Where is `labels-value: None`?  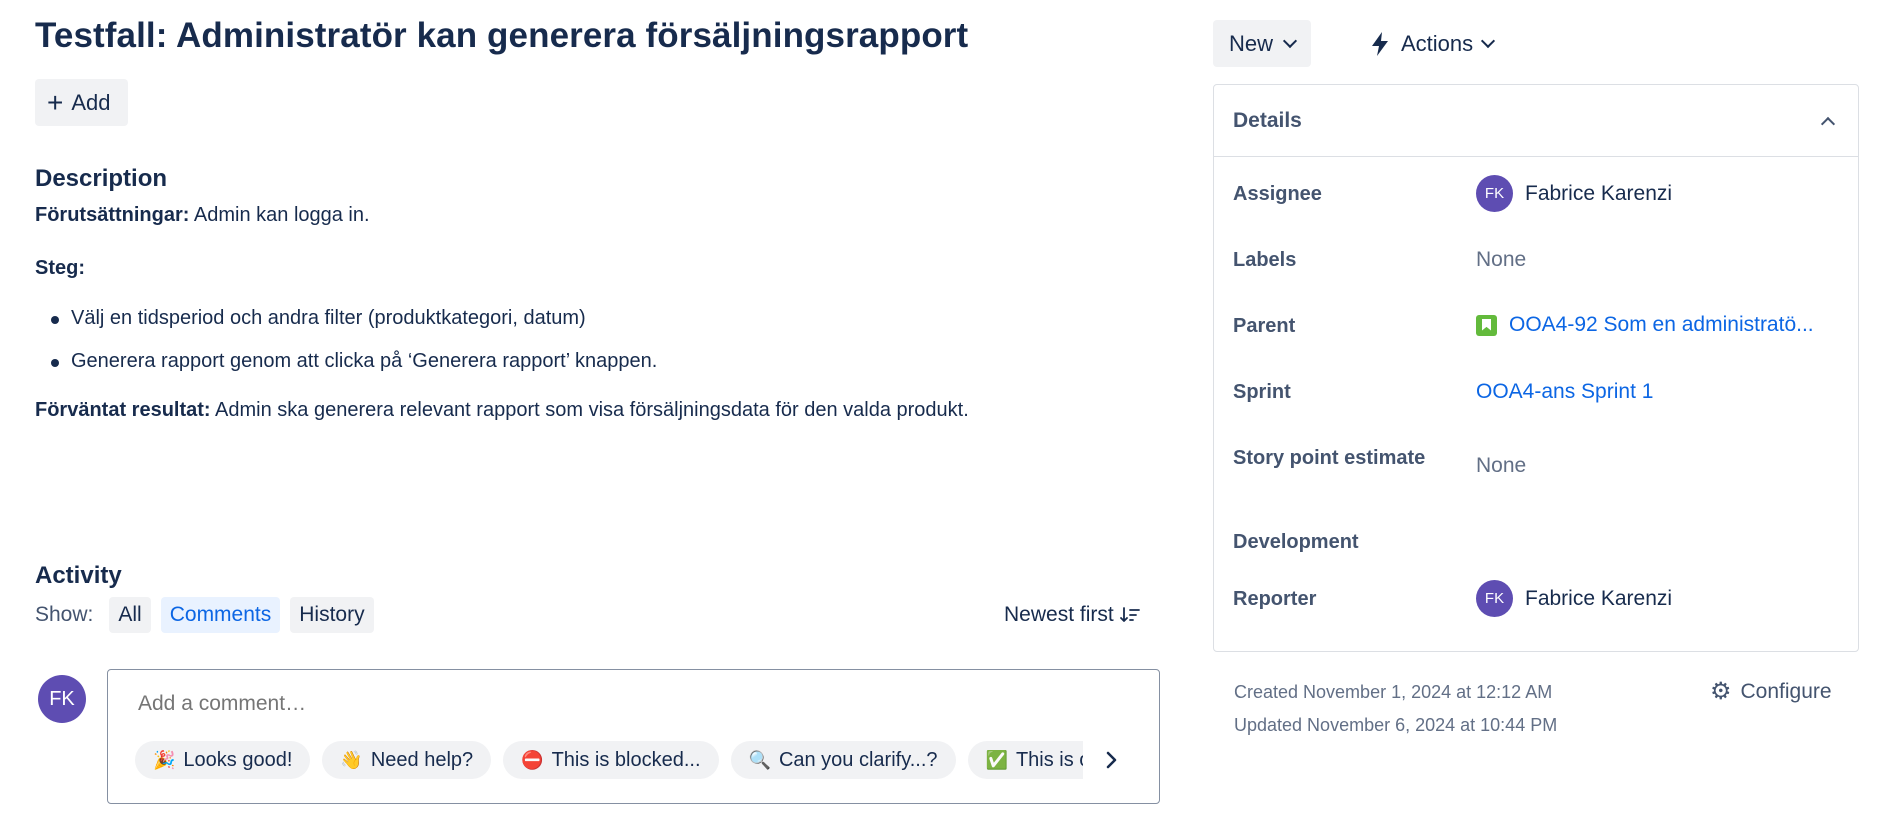 labels-value: None is located at coordinates (1501, 260).